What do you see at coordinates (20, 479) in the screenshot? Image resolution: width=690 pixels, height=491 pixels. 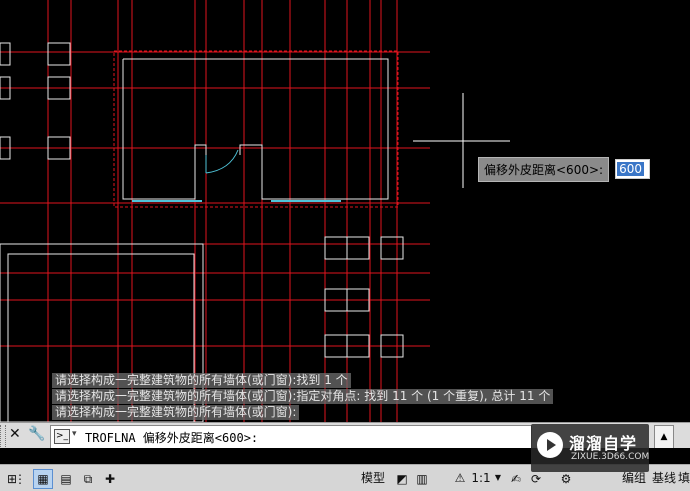 I see `grid-snap-icon: ⋮` at bounding box center [20, 479].